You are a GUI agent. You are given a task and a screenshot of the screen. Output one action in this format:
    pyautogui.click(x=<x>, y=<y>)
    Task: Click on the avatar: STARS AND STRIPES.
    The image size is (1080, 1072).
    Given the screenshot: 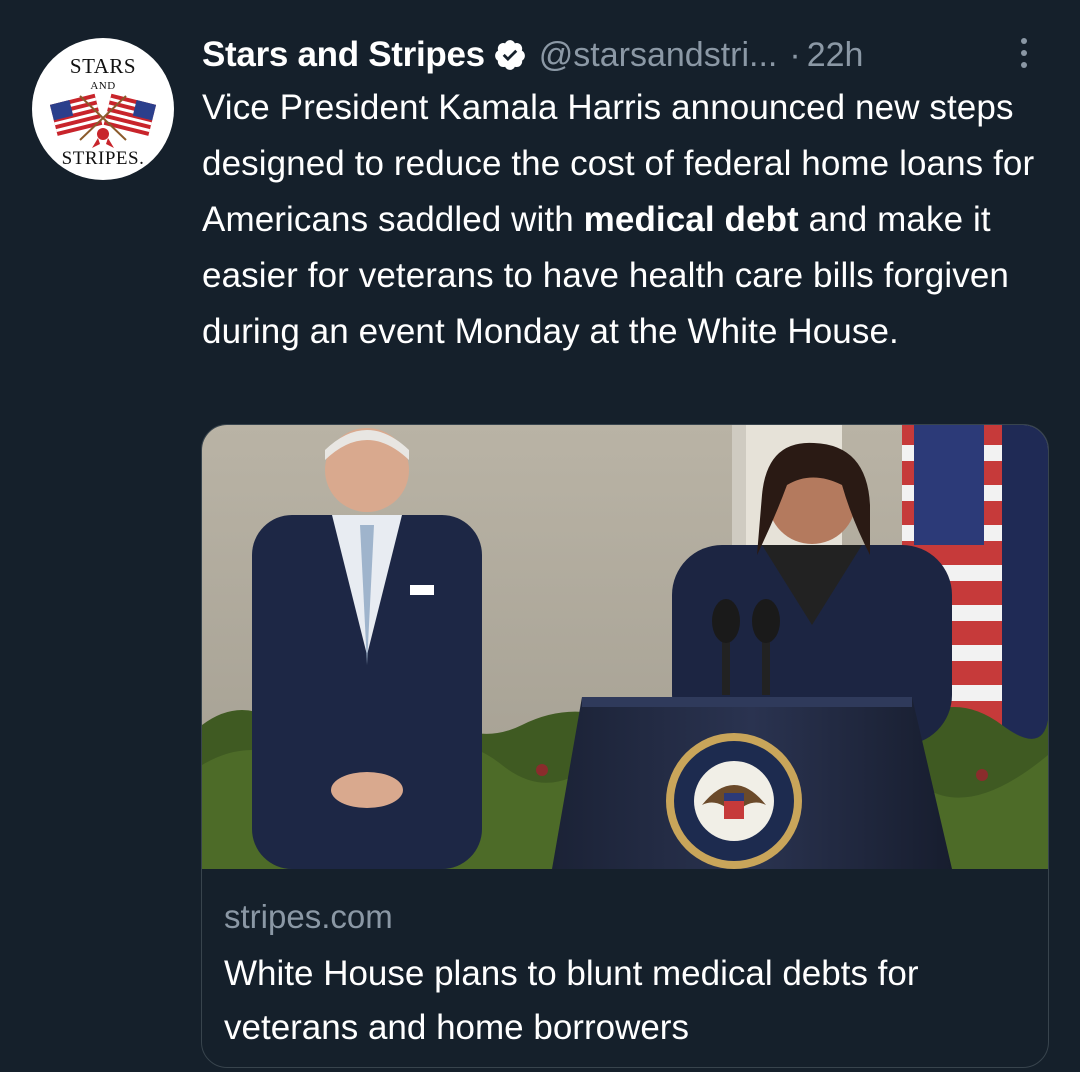 What is the action you would take?
    pyautogui.click(x=103, y=109)
    